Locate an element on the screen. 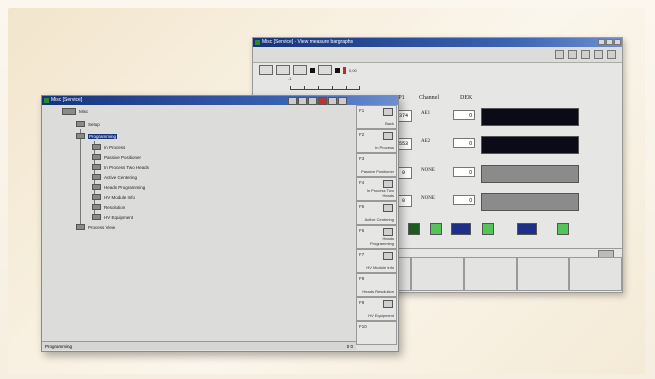  ruler-icon is located at coordinates (572, 54).